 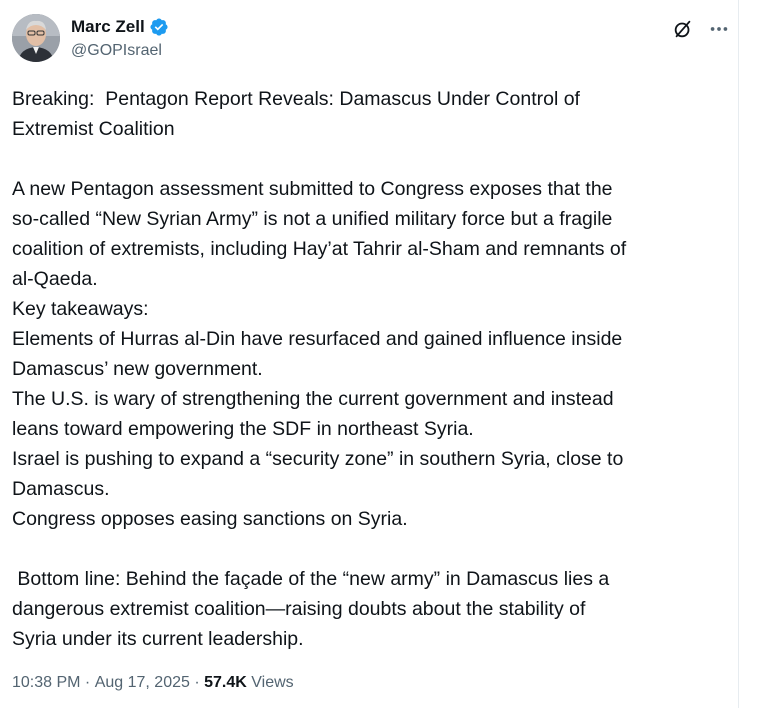 I want to click on avatar, so click(x=36, y=38).